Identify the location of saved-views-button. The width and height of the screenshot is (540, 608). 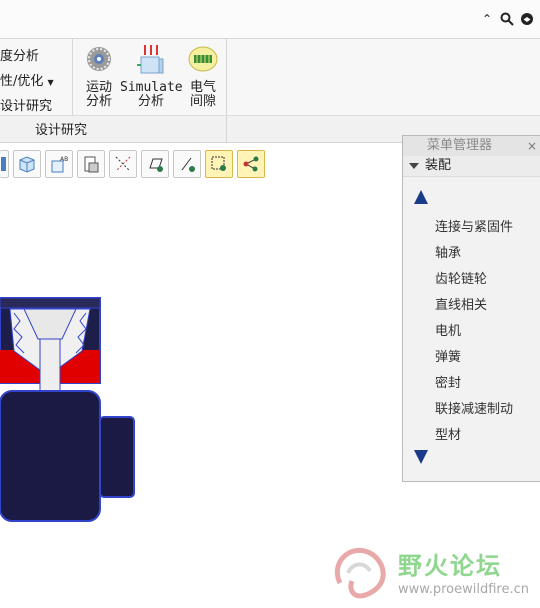
(91, 164).